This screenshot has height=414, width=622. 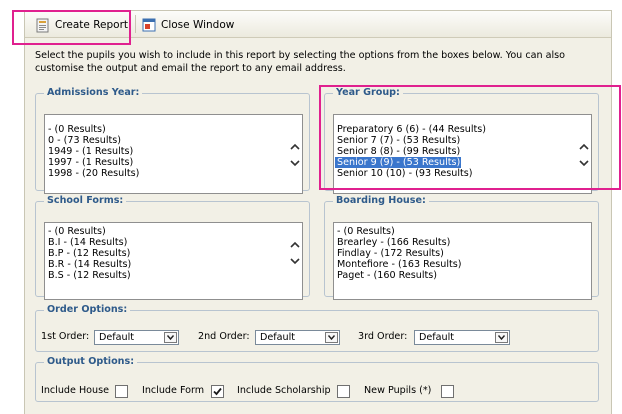 What do you see at coordinates (295, 154) in the screenshot?
I see `admissions-year-scrollbar` at bounding box center [295, 154].